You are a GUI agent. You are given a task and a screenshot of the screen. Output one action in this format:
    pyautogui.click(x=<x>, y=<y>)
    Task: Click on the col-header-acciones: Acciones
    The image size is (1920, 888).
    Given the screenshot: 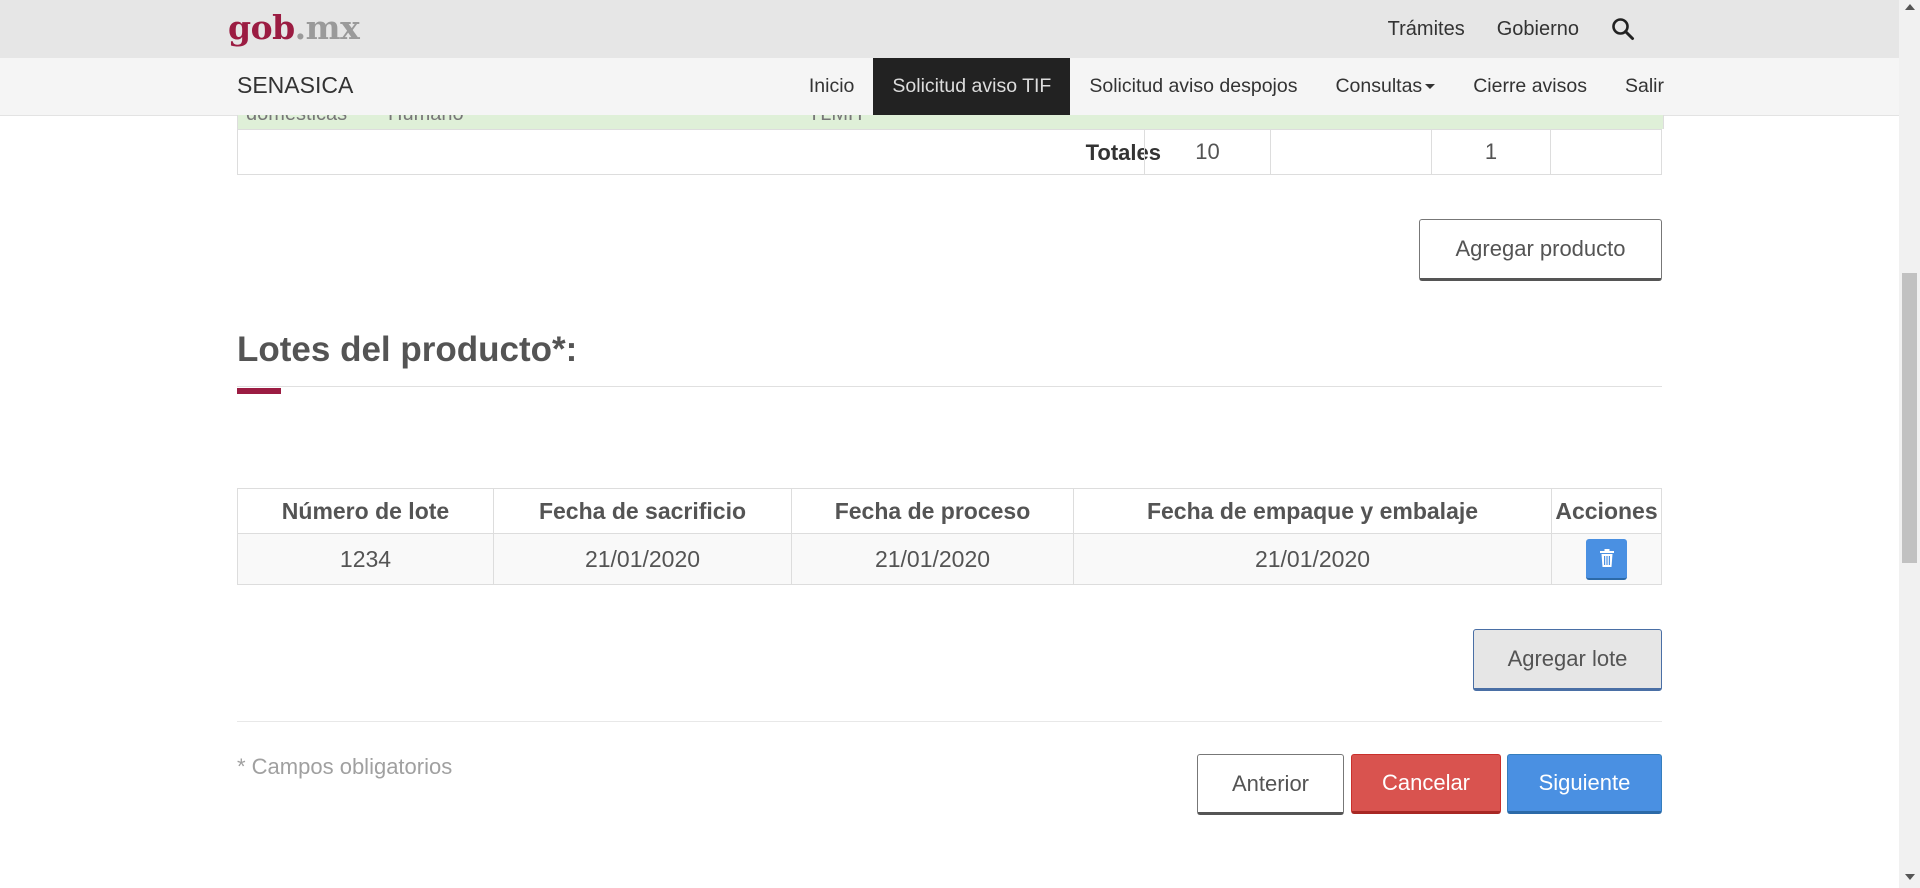 What is the action you would take?
    pyautogui.click(x=1606, y=511)
    